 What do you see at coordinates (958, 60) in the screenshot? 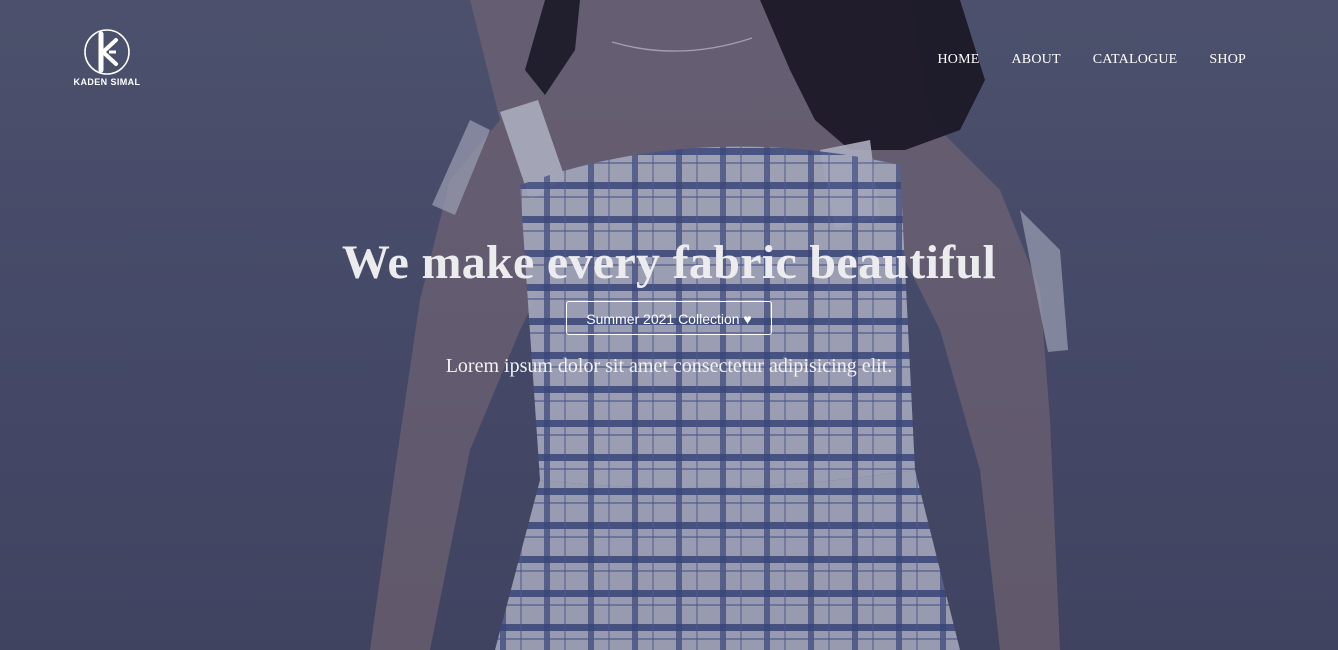
I see `nav-home-link: HOME` at bounding box center [958, 60].